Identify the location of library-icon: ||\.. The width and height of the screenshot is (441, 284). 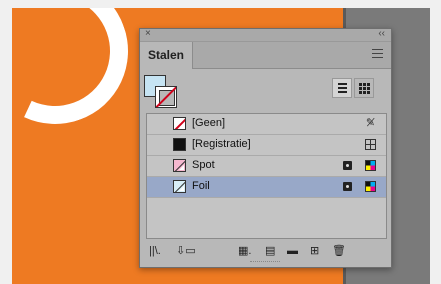
(155, 251).